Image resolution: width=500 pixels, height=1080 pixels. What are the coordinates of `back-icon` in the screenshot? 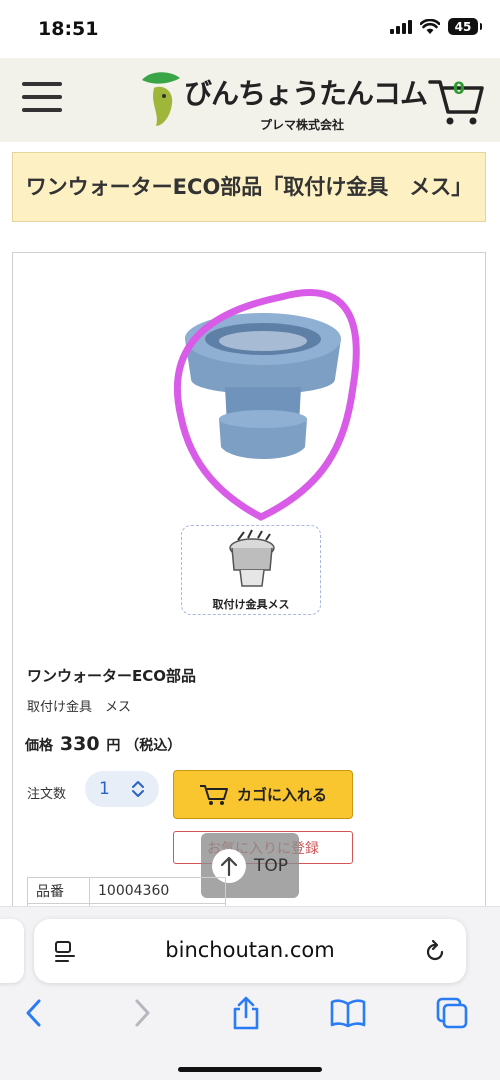 It's located at (33, 1013).